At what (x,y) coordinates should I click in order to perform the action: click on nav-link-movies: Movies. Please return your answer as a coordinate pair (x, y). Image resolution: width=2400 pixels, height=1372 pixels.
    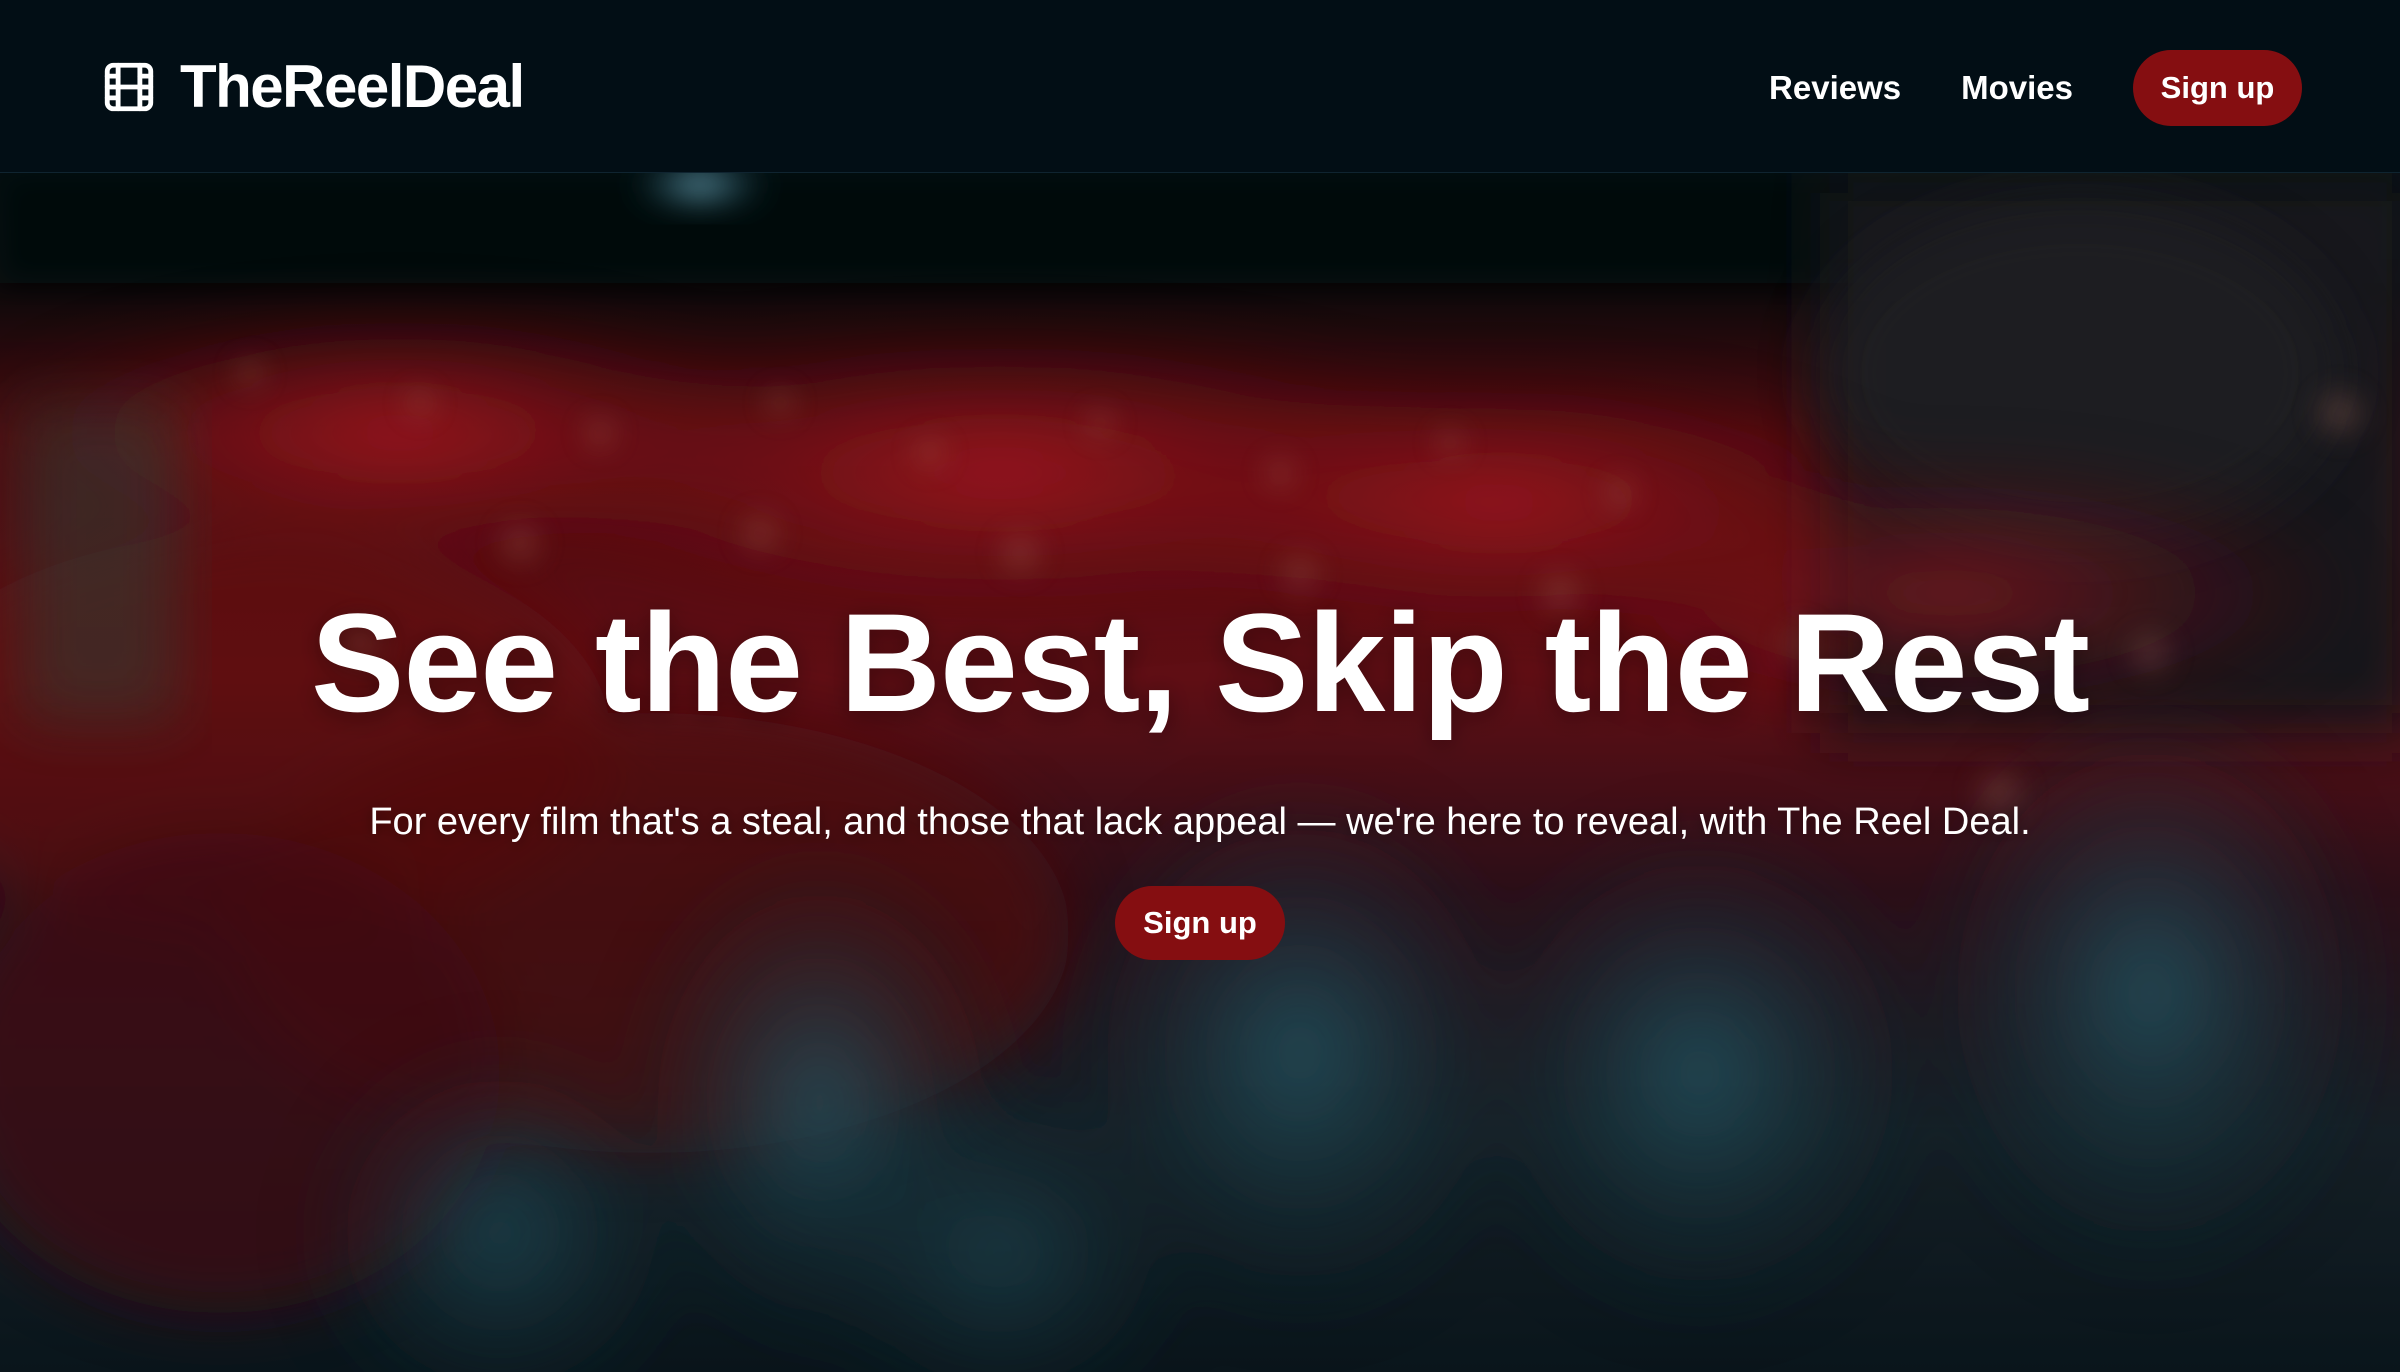
    Looking at the image, I should click on (2017, 88).